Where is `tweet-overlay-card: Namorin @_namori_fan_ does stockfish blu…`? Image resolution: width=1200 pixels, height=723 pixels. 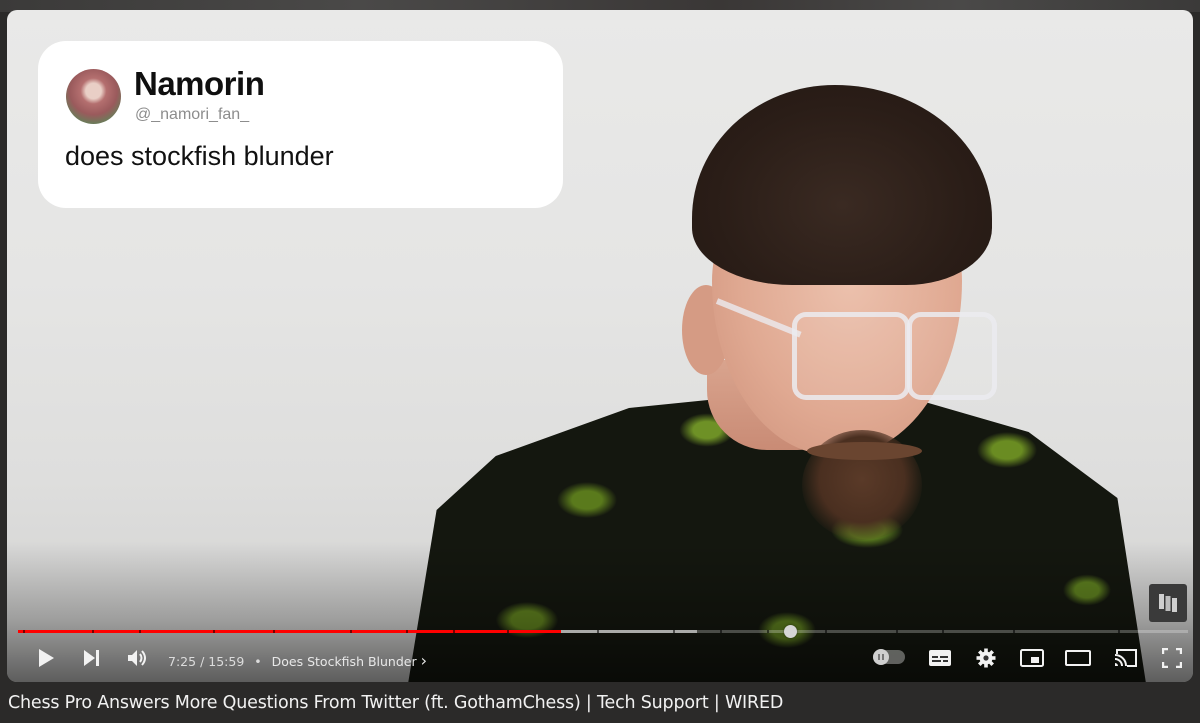 tweet-overlay-card: Namorin @_namori_fan_ does stockfish blu… is located at coordinates (300, 124).